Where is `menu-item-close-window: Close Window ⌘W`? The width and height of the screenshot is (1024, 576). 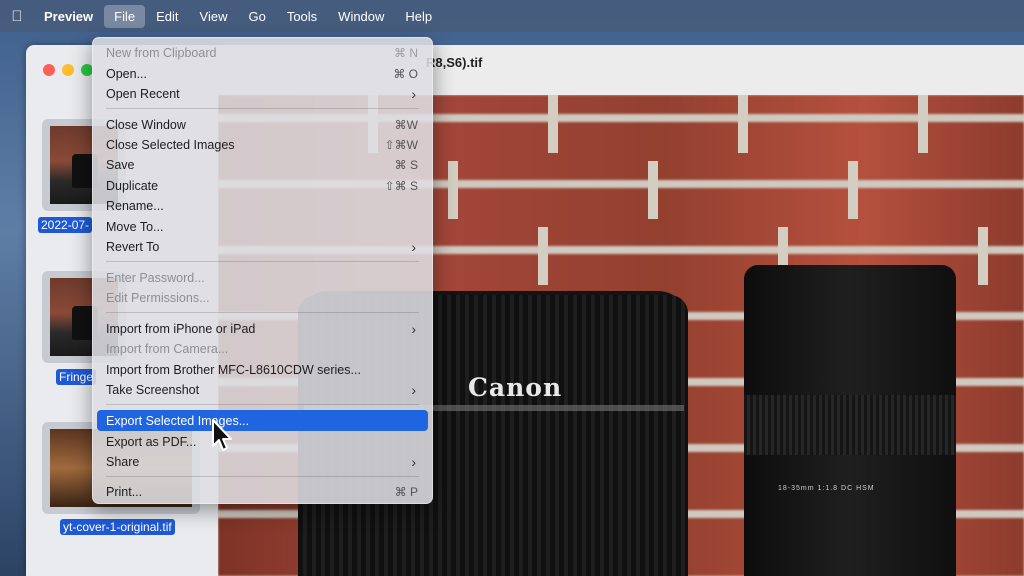 menu-item-close-window: Close Window ⌘W is located at coordinates (262, 124).